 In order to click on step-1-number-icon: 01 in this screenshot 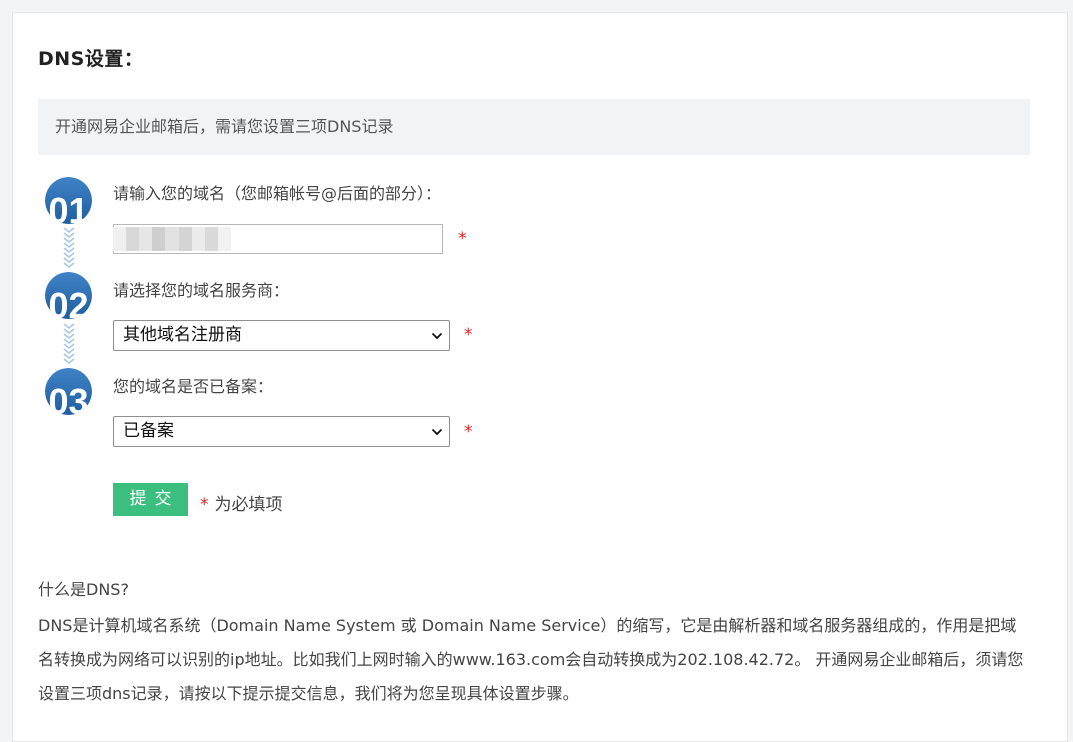, I will do `click(68, 200)`.